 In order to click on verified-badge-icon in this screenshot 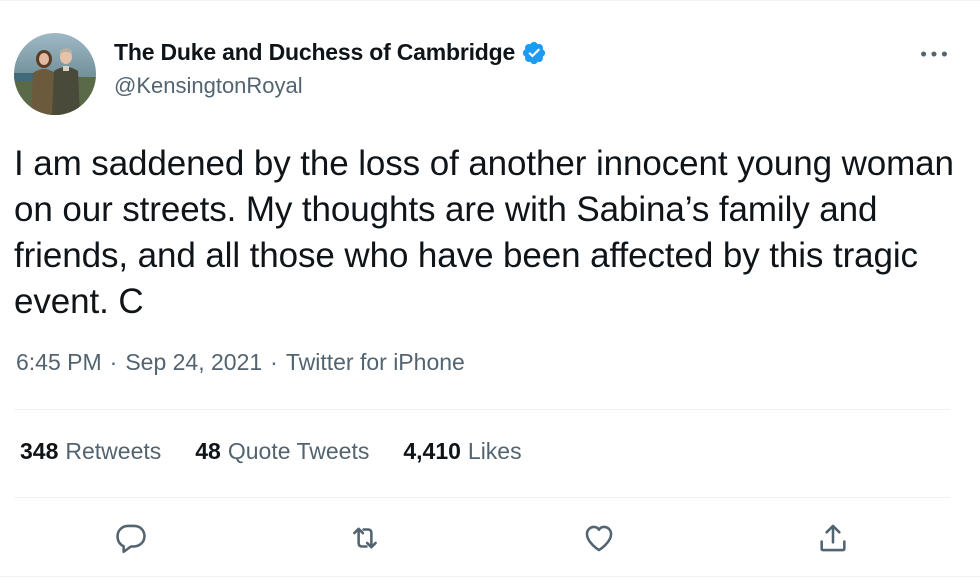, I will do `click(534, 53)`.